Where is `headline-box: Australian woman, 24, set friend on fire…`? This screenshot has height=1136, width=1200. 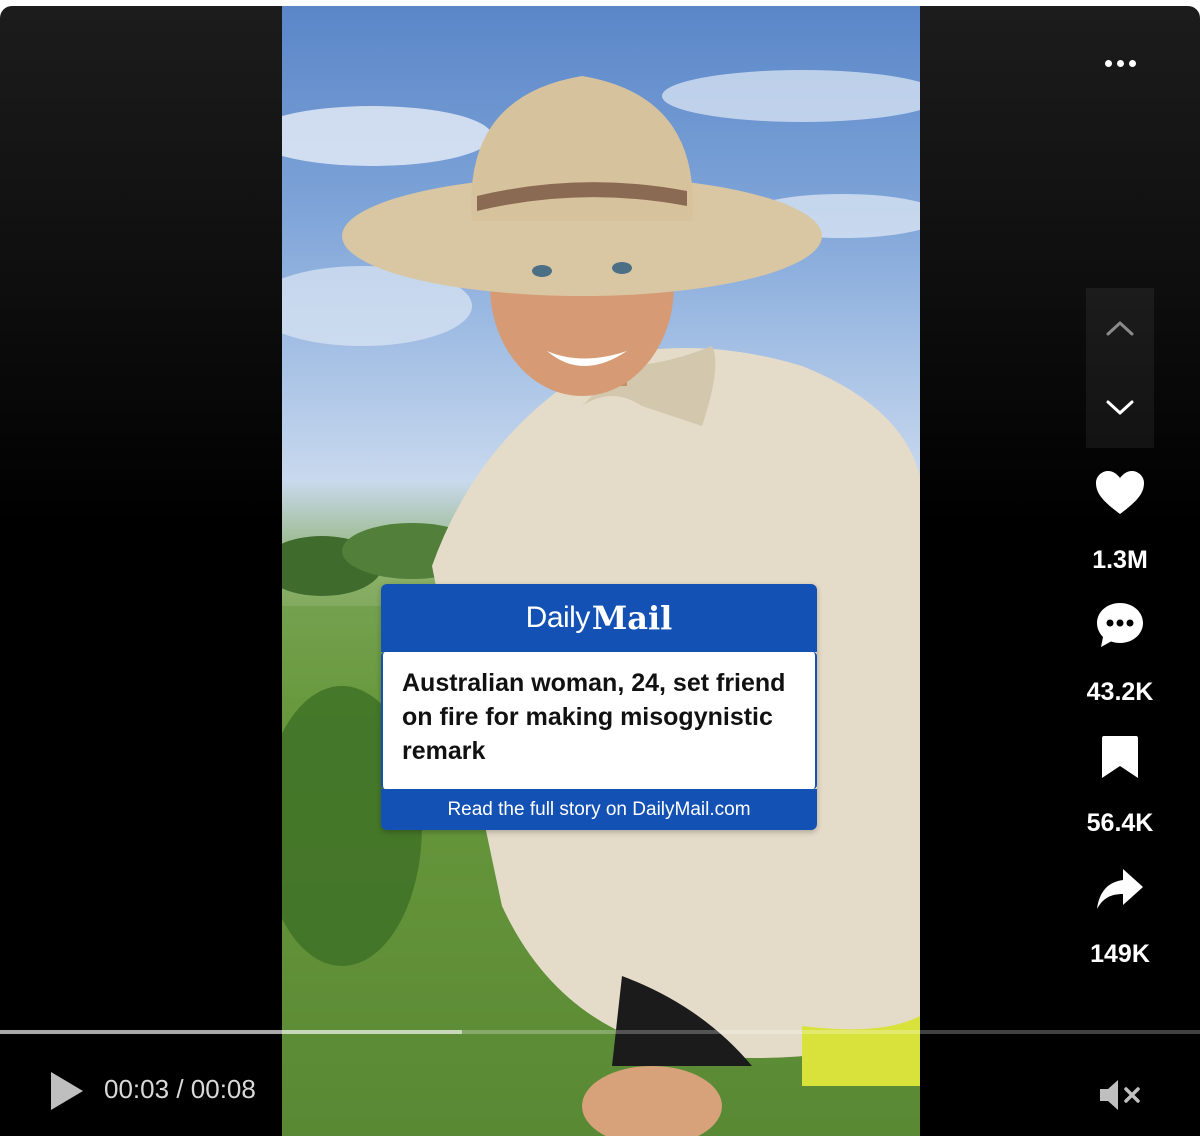 headline-box: Australian woman, 24, set friend on fire… is located at coordinates (599, 720).